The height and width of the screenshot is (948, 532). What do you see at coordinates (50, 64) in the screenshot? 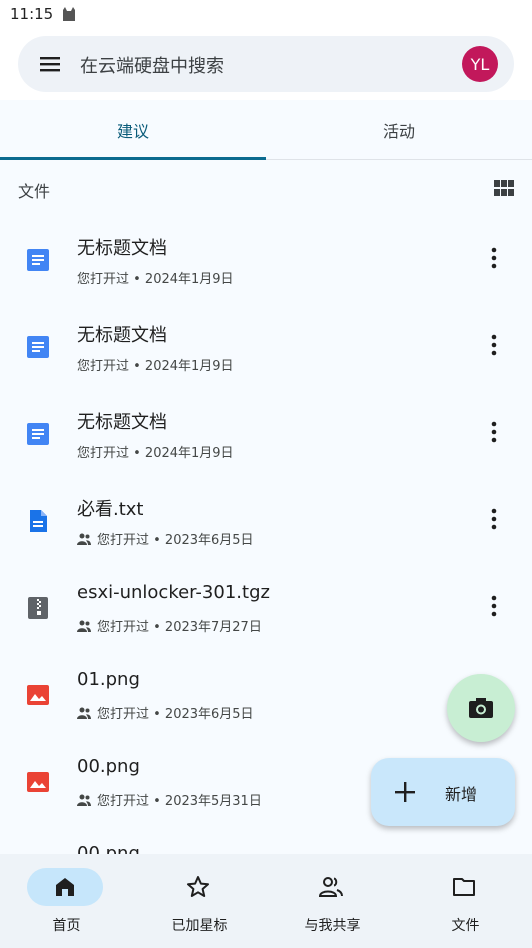
I see `menu-icon` at bounding box center [50, 64].